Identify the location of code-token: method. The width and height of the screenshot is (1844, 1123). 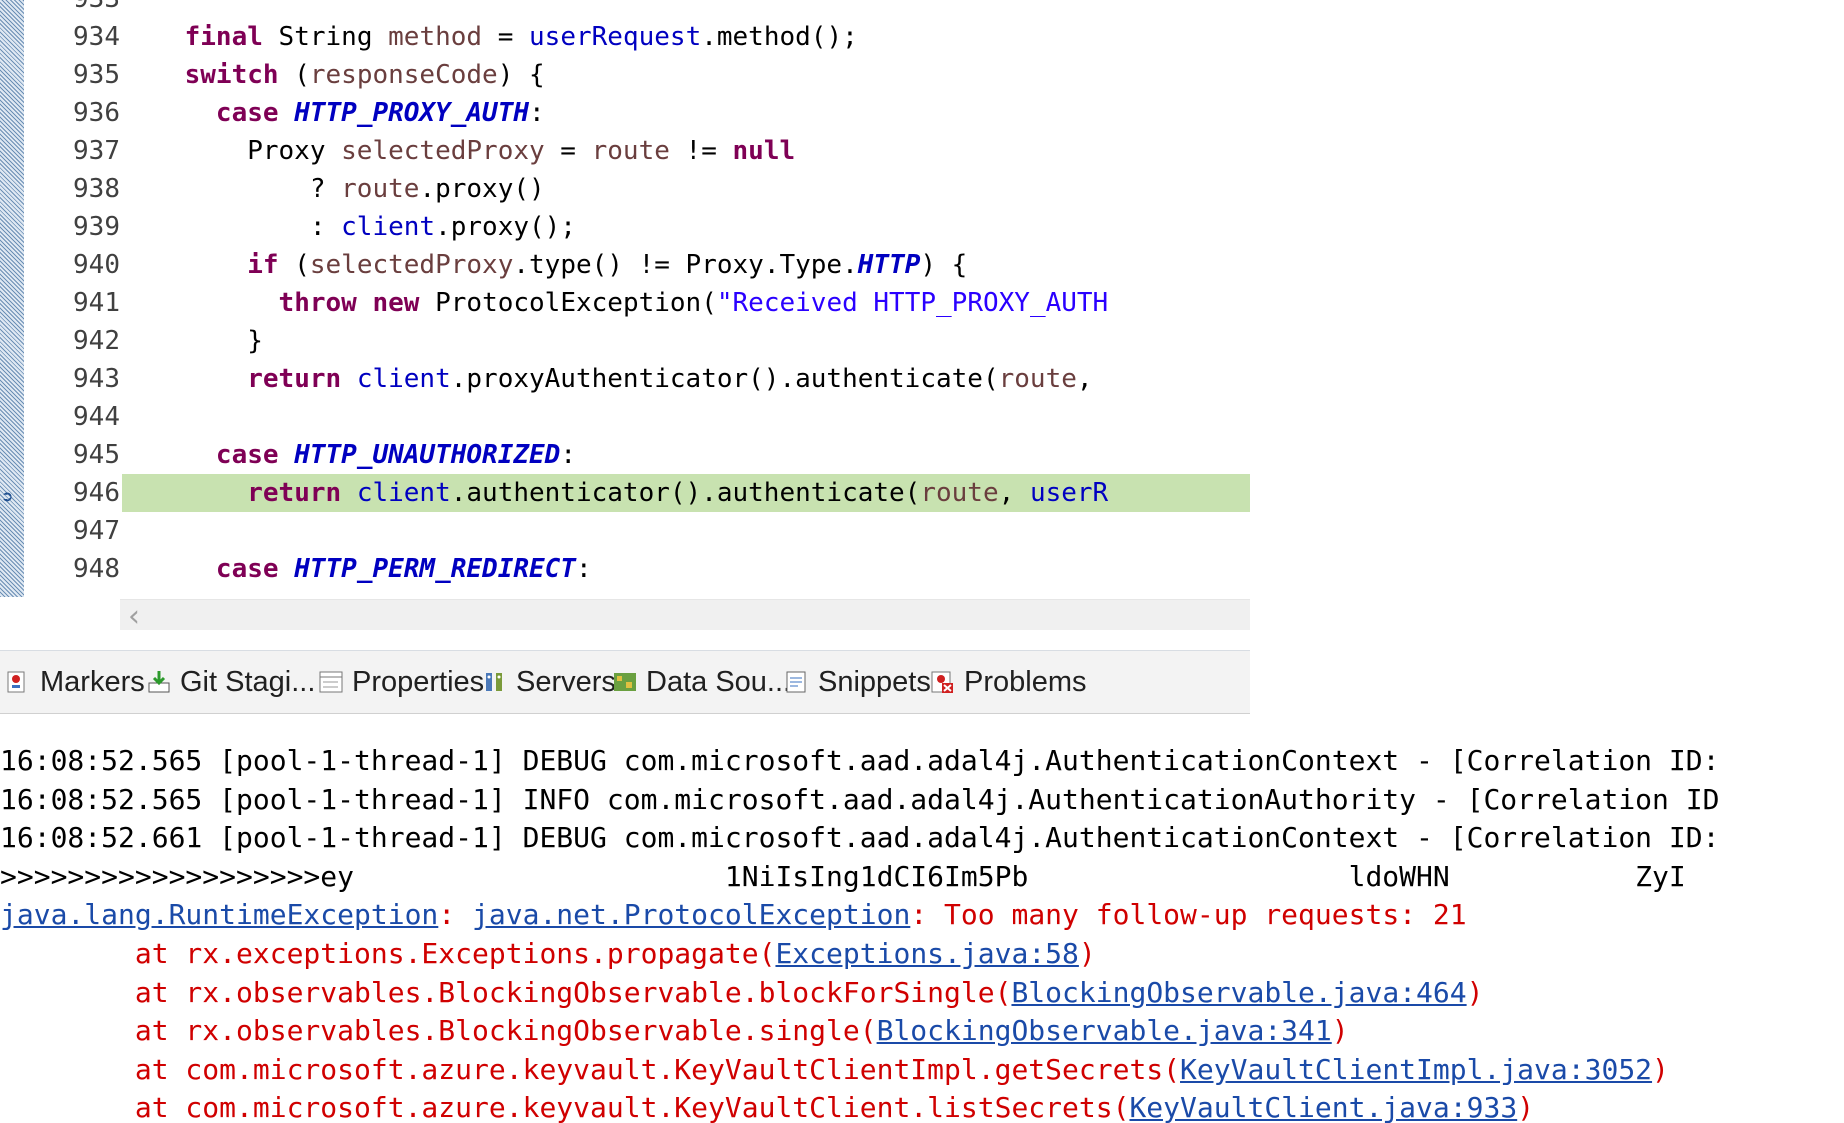
(435, 37).